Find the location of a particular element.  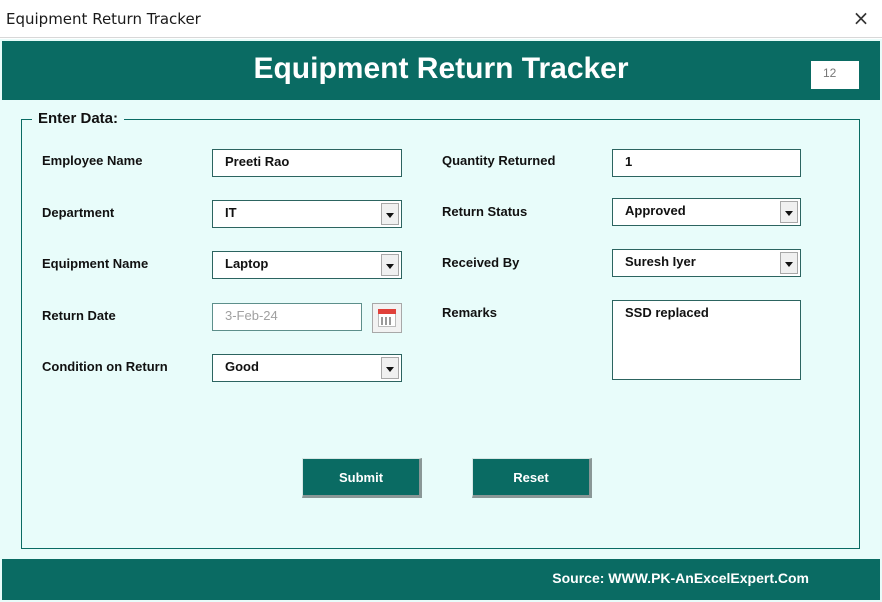

source-credit: Source: WWW.PK-AnExcelExpert.Com is located at coordinates (680, 578).